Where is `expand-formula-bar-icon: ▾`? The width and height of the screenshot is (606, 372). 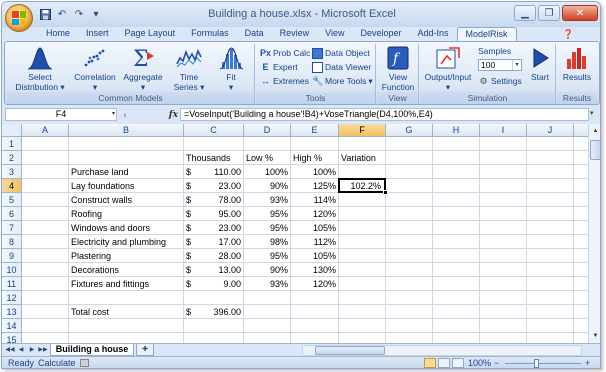
expand-formula-bar-icon: ▾ is located at coordinates (594, 114).